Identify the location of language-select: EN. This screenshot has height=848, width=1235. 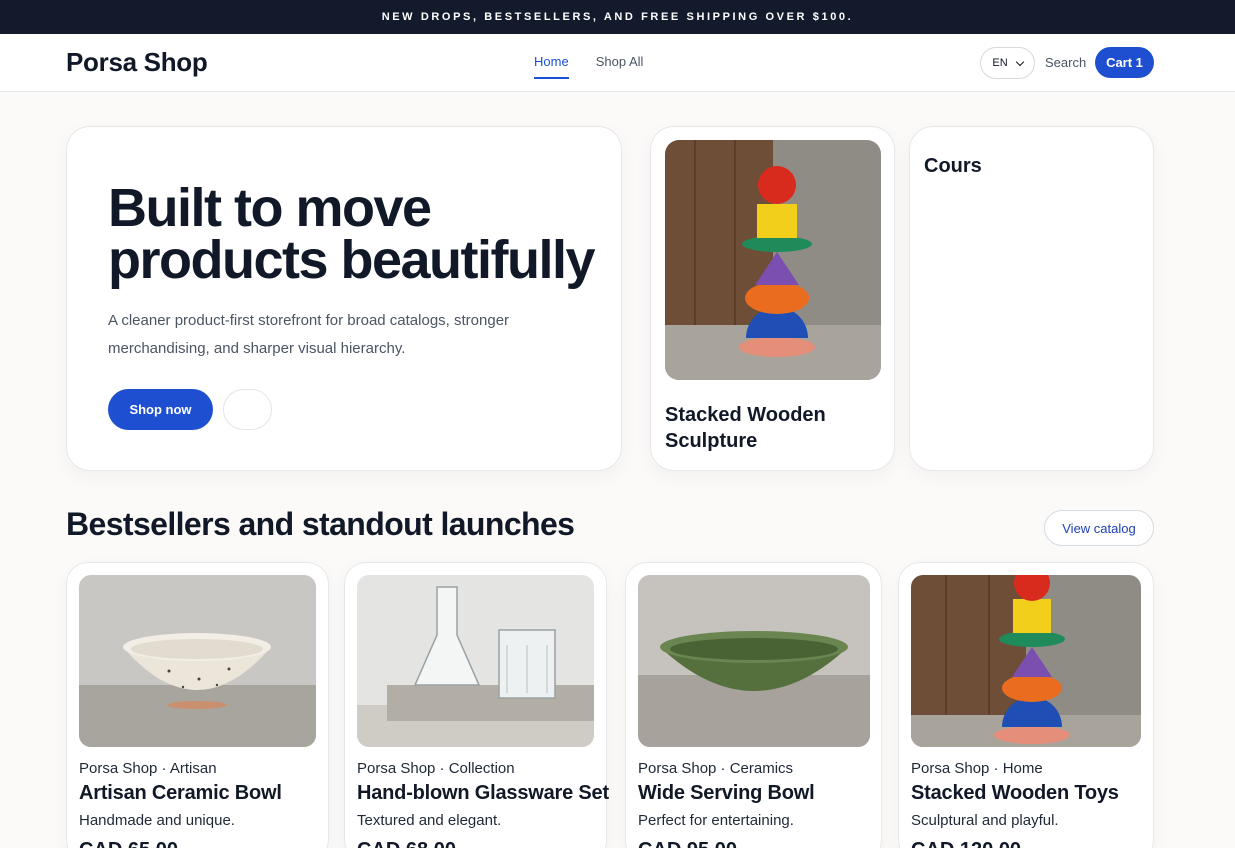
(1007, 63).